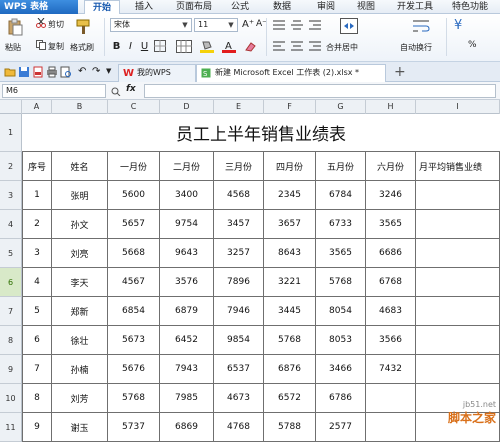  I want to click on table-cell: 6, so click(37, 340).